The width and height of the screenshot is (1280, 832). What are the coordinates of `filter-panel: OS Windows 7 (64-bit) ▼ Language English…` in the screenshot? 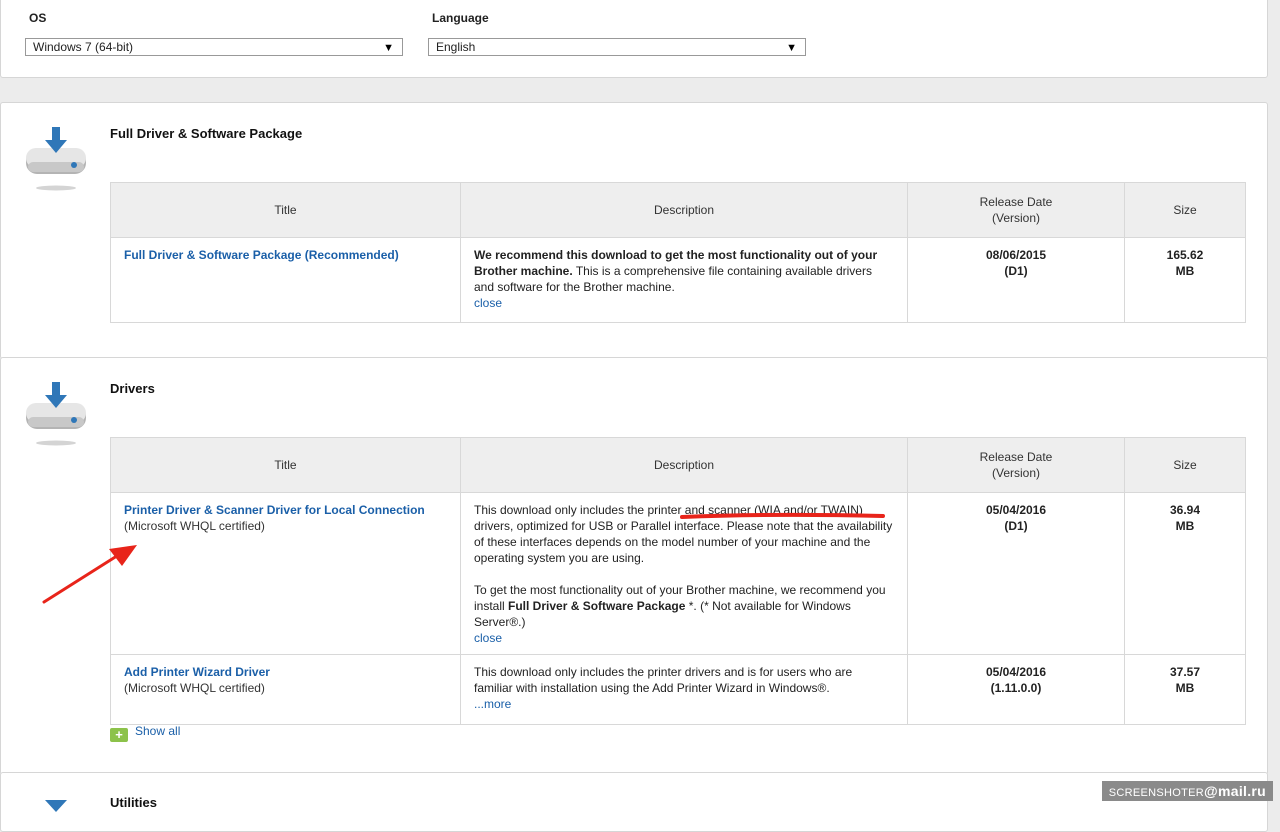 It's located at (634, 39).